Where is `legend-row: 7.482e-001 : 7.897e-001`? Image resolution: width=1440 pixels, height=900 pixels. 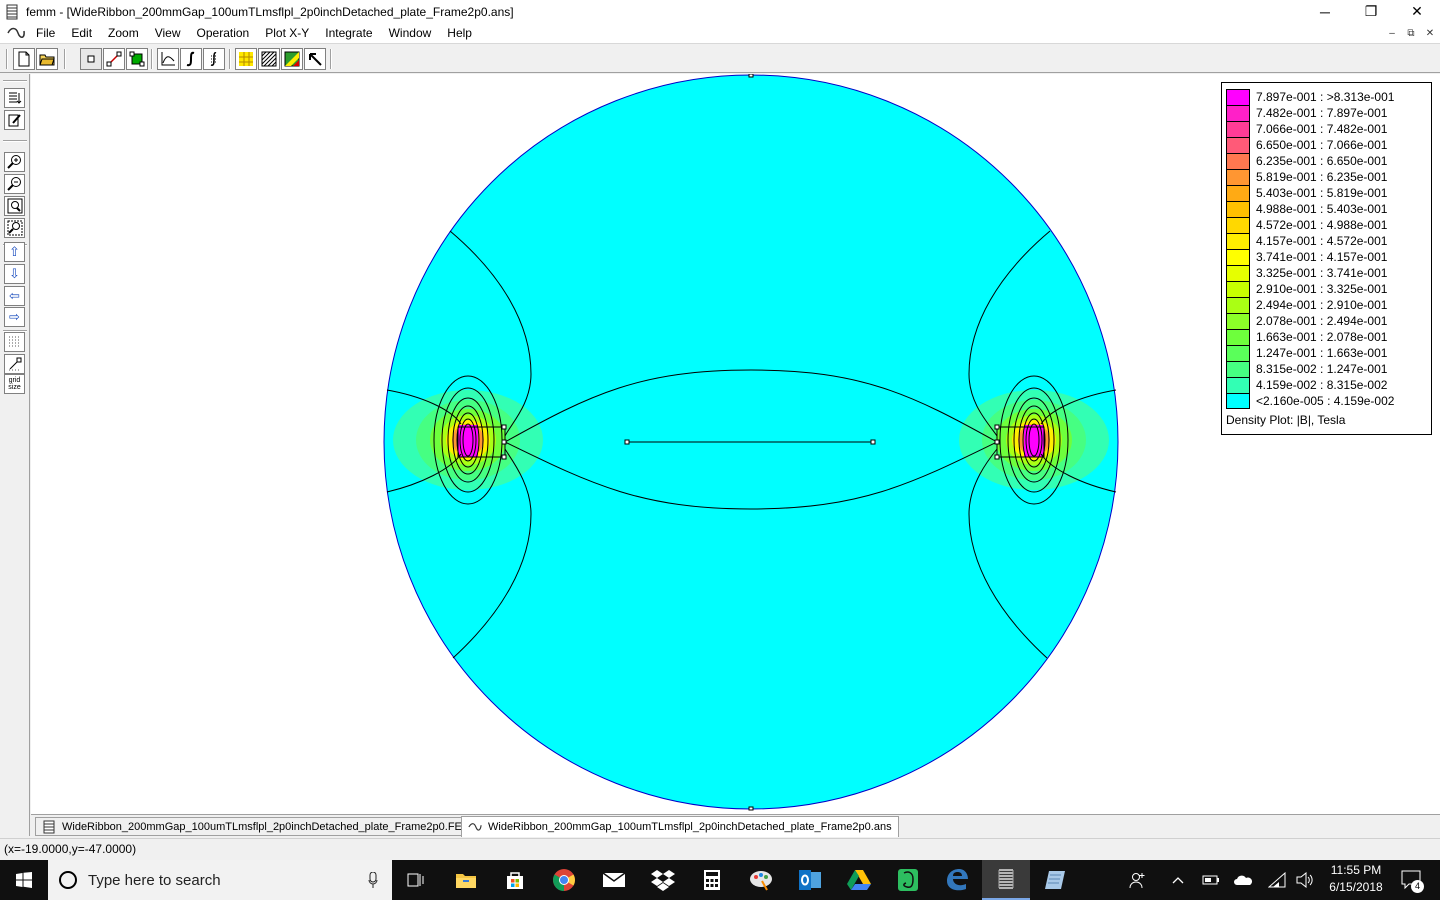 legend-row: 7.482e-001 : 7.897e-001 is located at coordinates (1306, 113).